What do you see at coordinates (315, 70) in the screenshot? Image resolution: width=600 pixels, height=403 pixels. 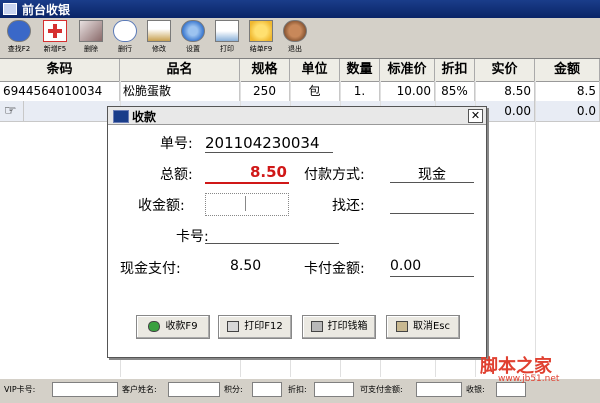 I see `header-unit: 单位` at bounding box center [315, 70].